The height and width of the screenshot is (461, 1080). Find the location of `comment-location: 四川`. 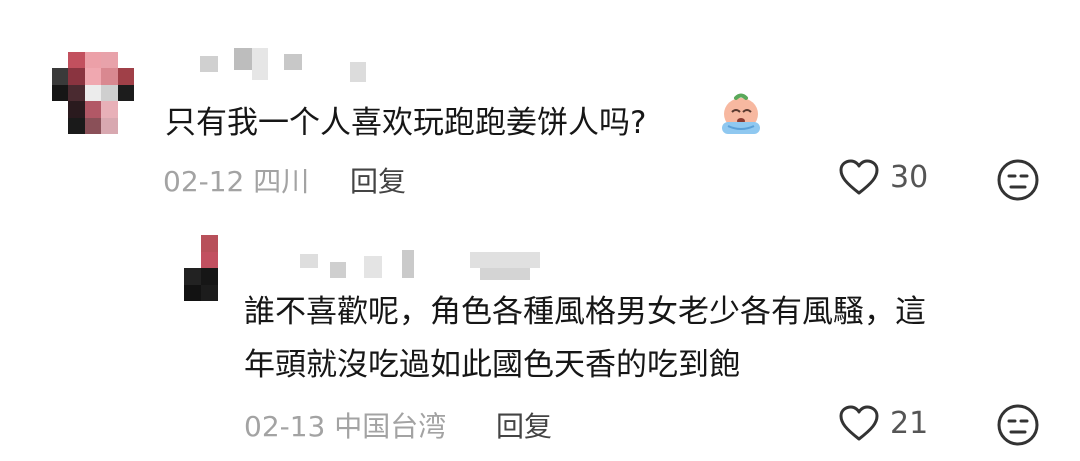

comment-location: 四川 is located at coordinates (281, 181).